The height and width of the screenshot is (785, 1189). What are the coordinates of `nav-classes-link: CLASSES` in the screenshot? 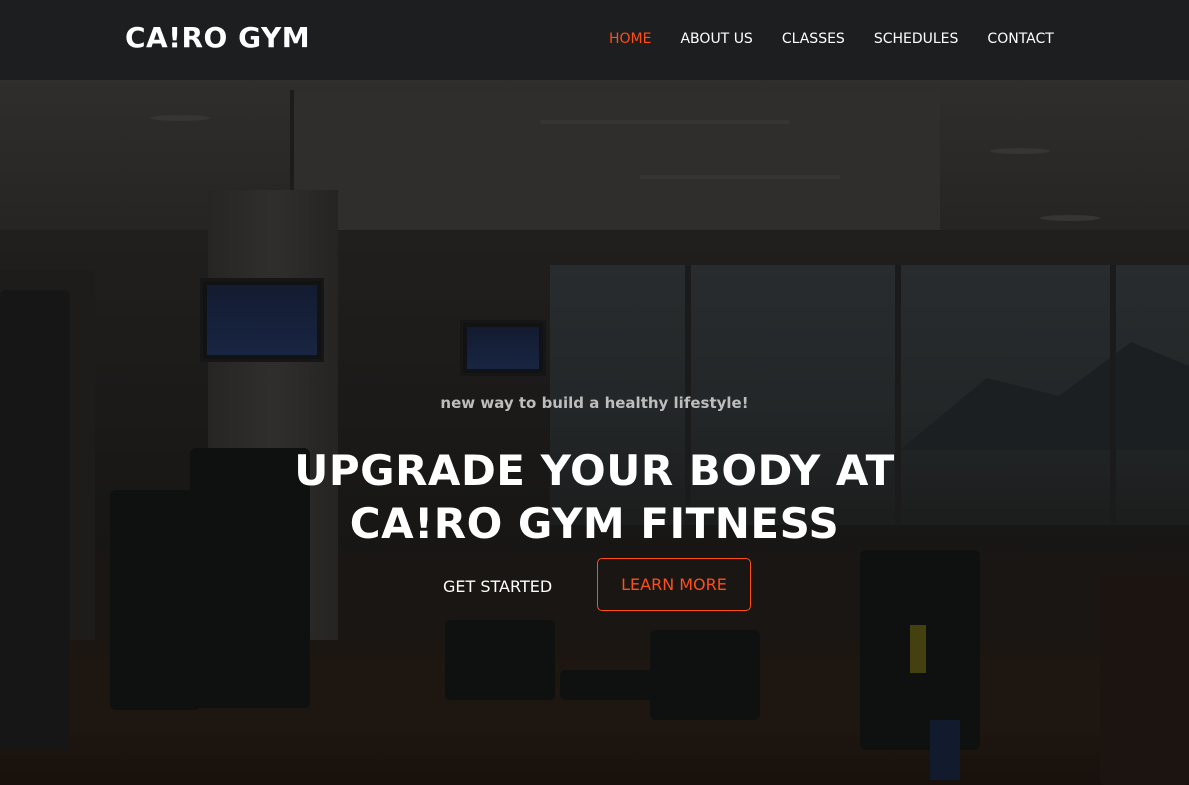 It's located at (813, 39).